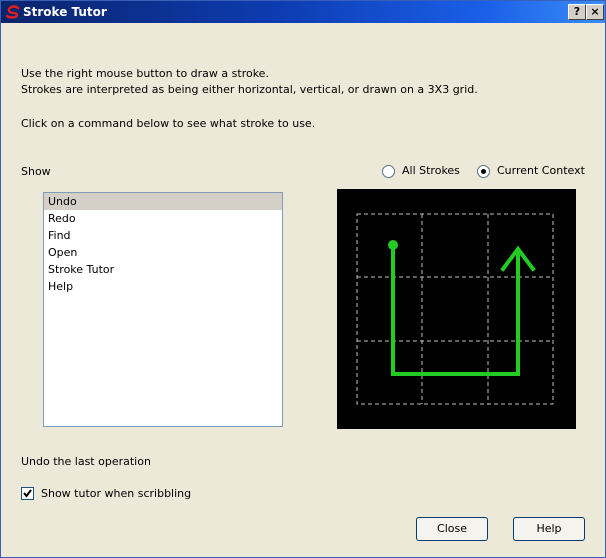  Describe the element at coordinates (163, 286) in the screenshot. I see `list-item-help: Help` at that location.